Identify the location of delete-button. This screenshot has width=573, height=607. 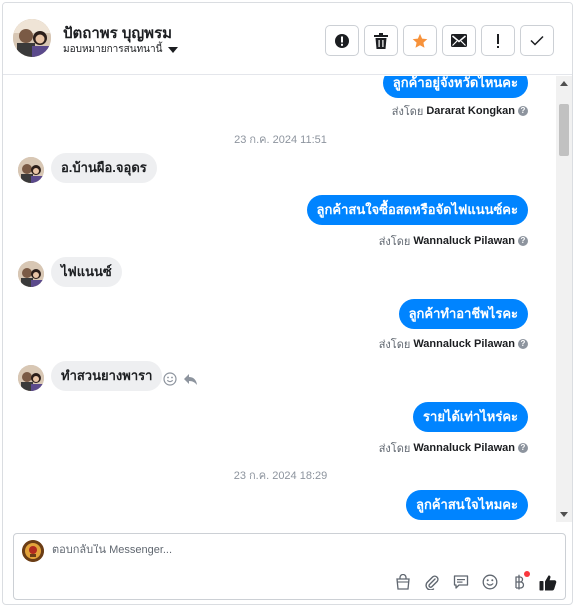
(381, 40).